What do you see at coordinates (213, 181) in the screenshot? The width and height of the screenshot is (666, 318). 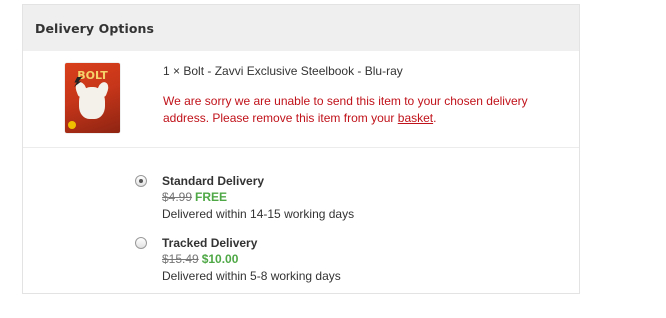 I see `option-name: Standard Delivery` at bounding box center [213, 181].